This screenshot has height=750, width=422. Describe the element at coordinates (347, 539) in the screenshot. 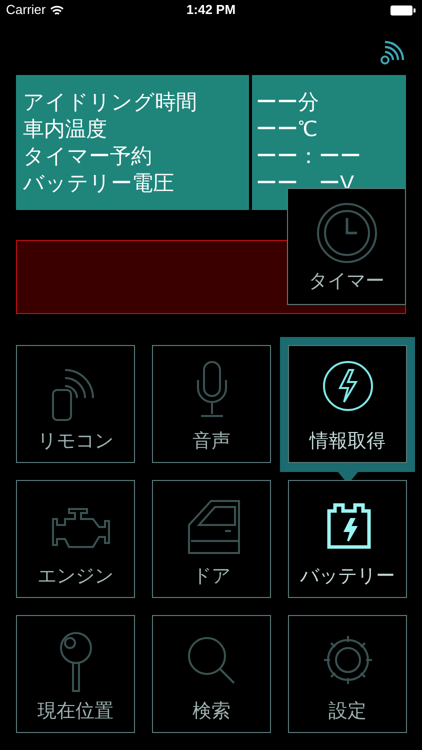

I see `menu-tile: バッテリー` at that location.